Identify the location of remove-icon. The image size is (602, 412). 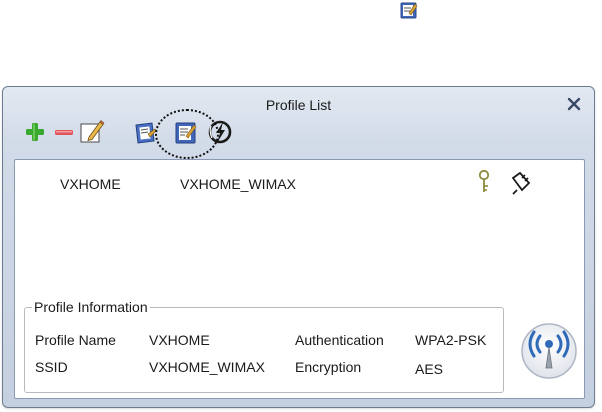
(64, 132).